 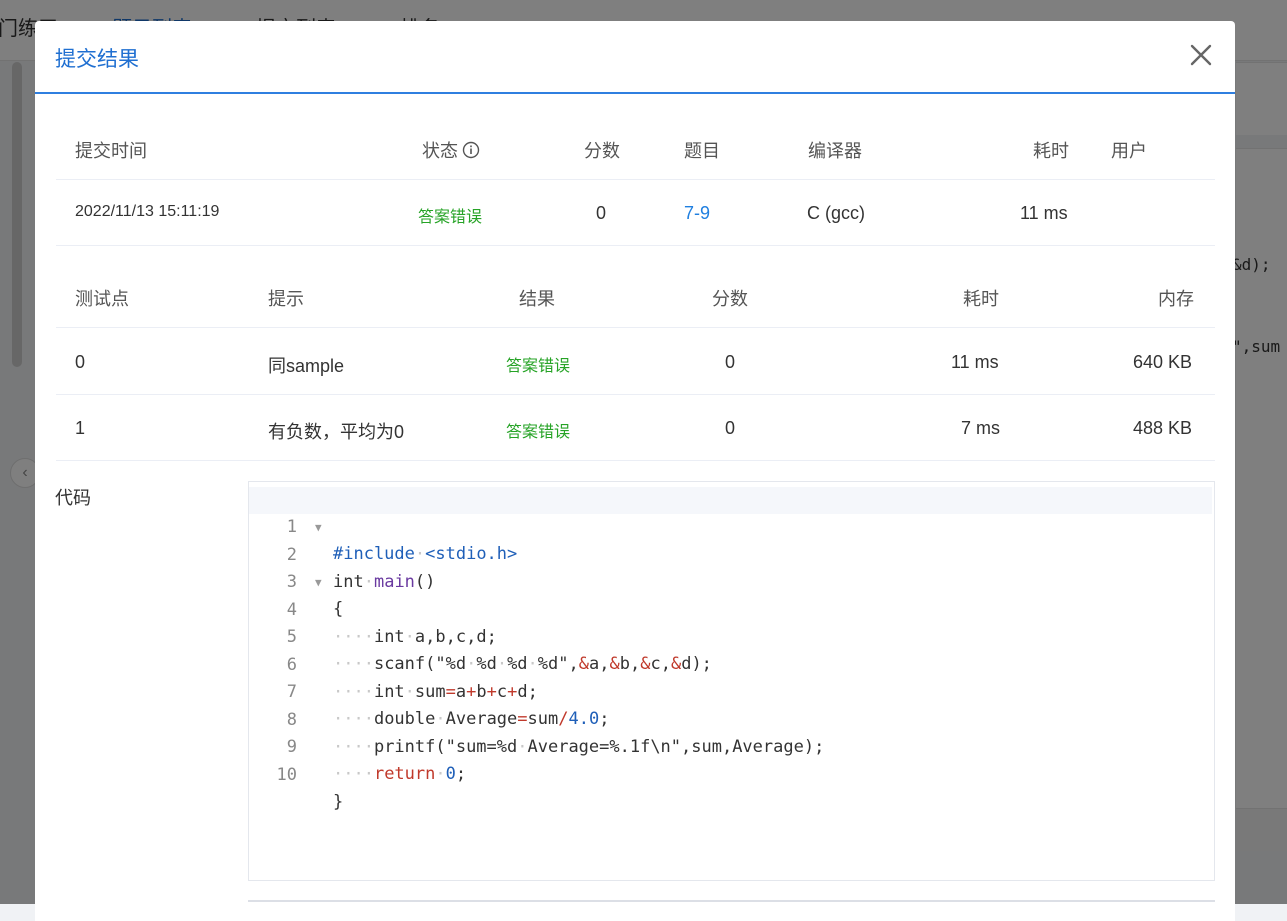 What do you see at coordinates (730, 608) in the screenshot?
I see `code-line: 4 ····int·a,b,c,d;` at bounding box center [730, 608].